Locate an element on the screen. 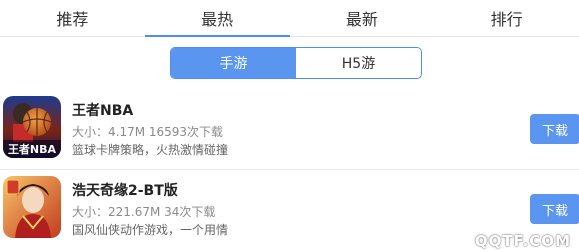 This screenshot has width=579, height=252. icon-logo-text: 王者NBA is located at coordinates (32, 149).